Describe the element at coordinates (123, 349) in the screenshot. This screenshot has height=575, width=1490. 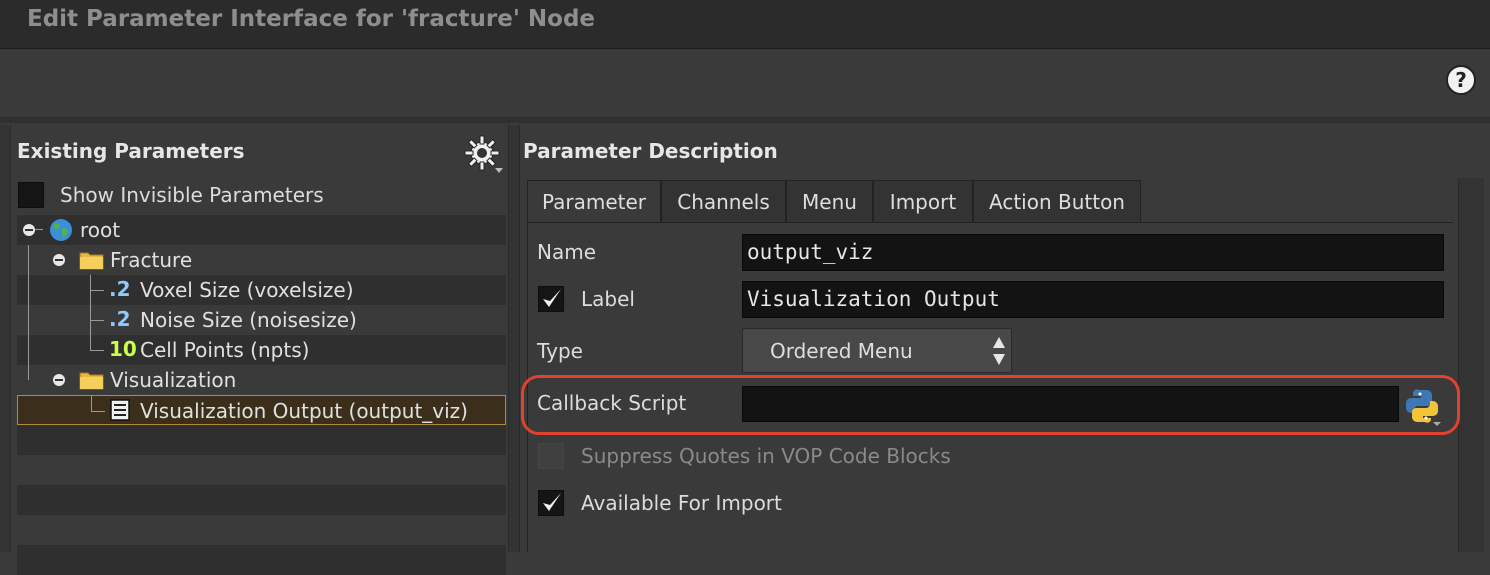
I see `int-parameter-icon: 10` at that location.